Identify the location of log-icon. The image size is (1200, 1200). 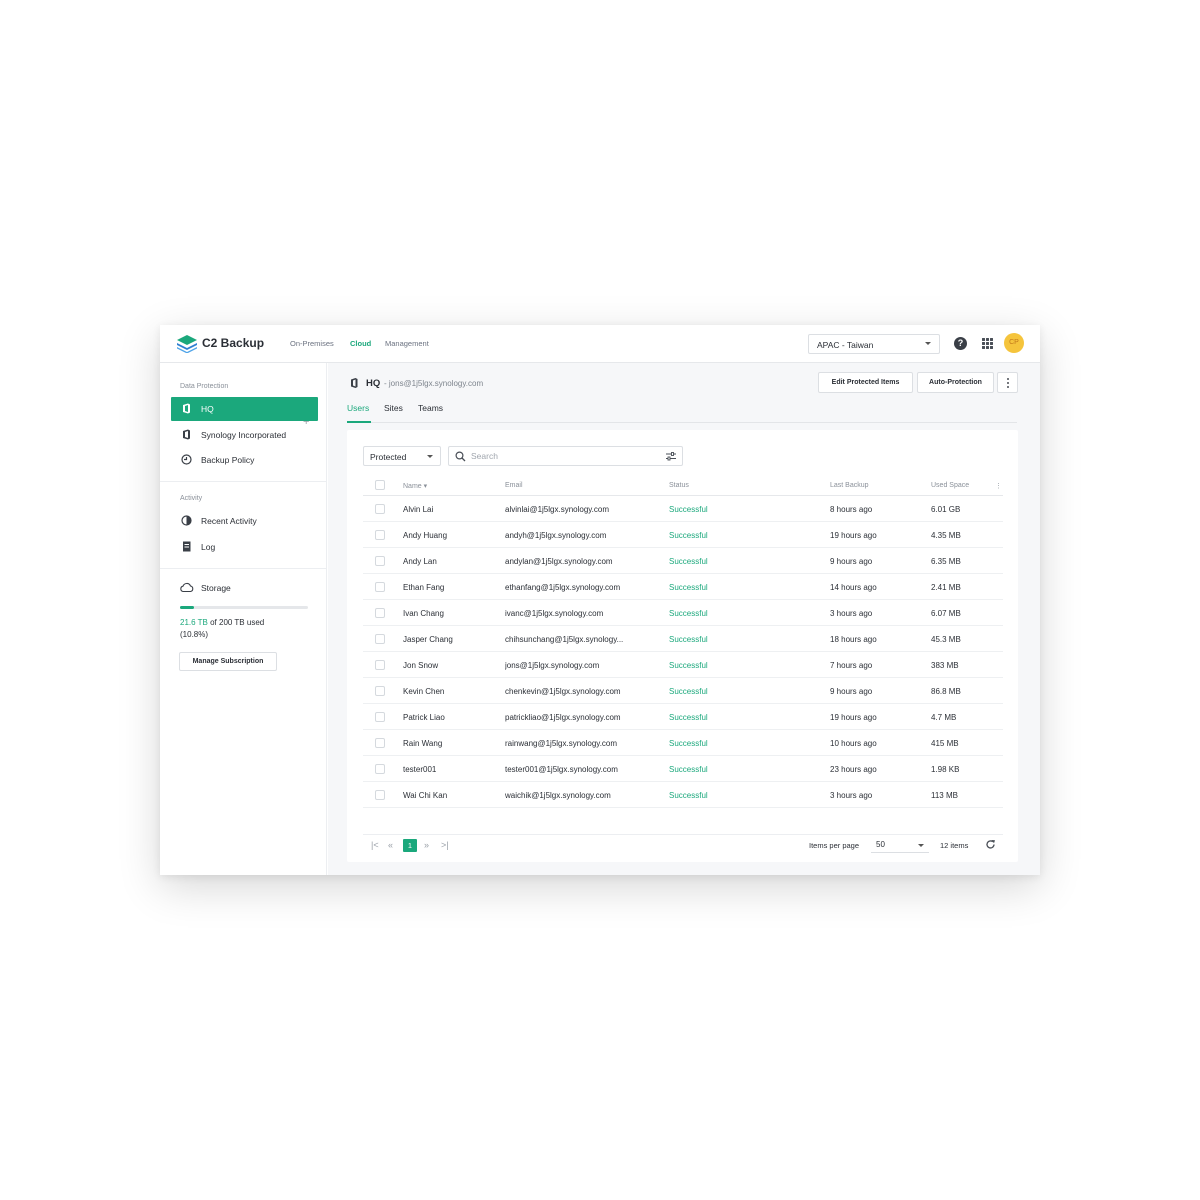
(187, 546).